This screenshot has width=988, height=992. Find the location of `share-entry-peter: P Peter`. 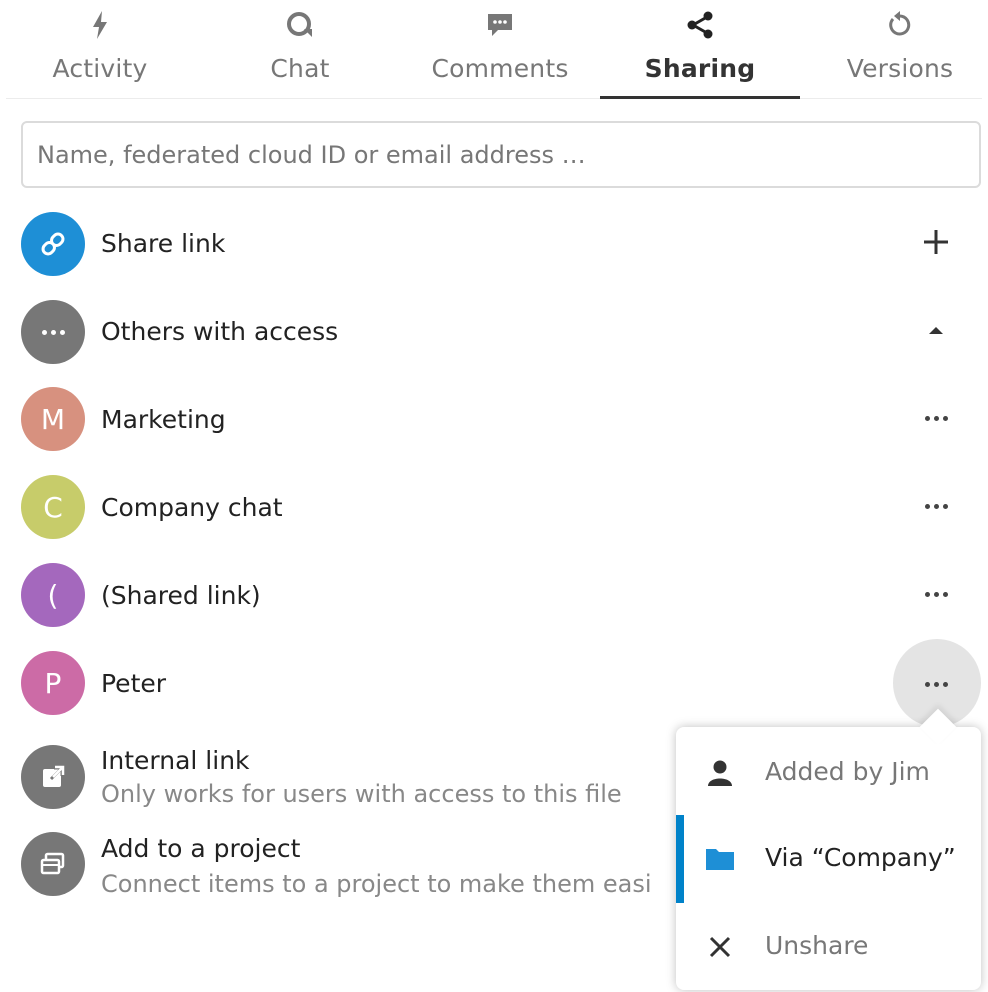

share-entry-peter: P Peter is located at coordinates (494, 684).